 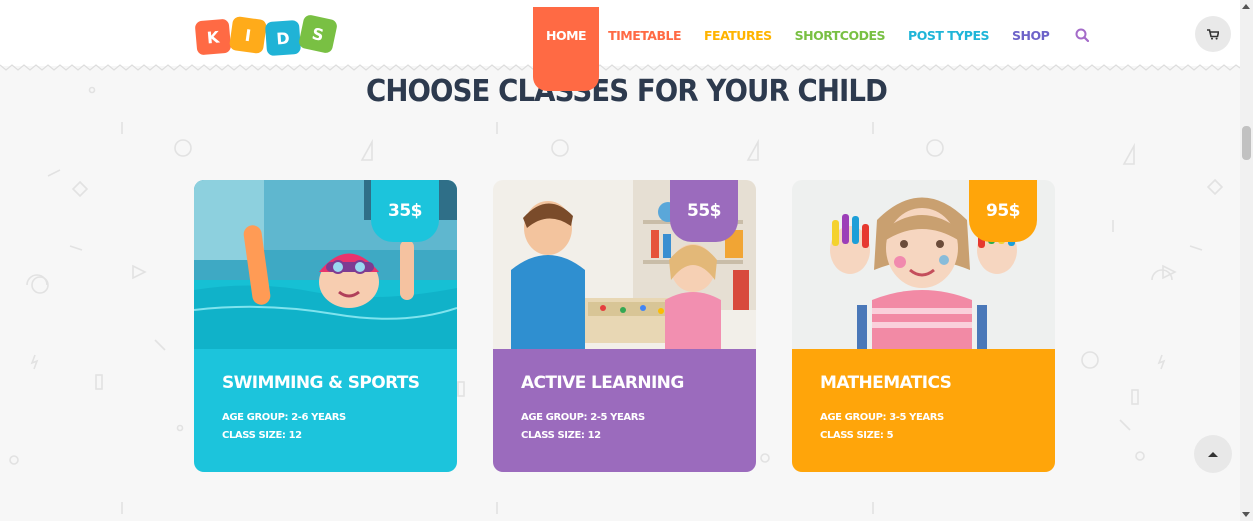 I want to click on age-group: AGE GROUP: 2-6 YEARS, so click(x=284, y=417).